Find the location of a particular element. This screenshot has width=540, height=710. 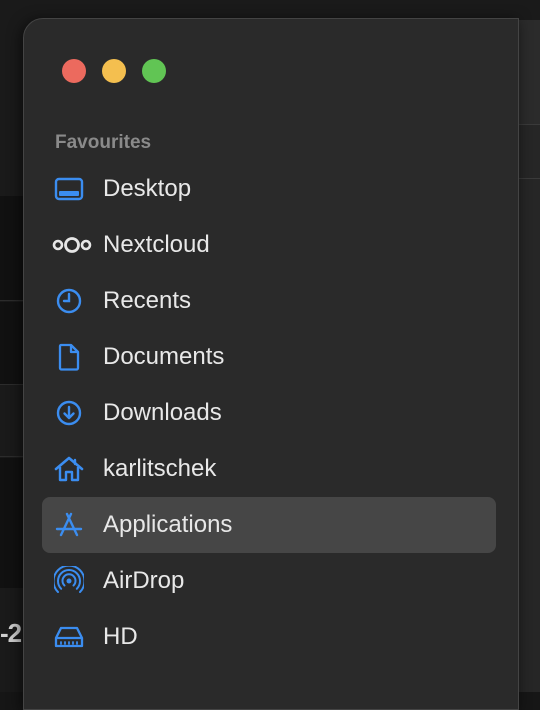

clock-icon is located at coordinates (69, 301).